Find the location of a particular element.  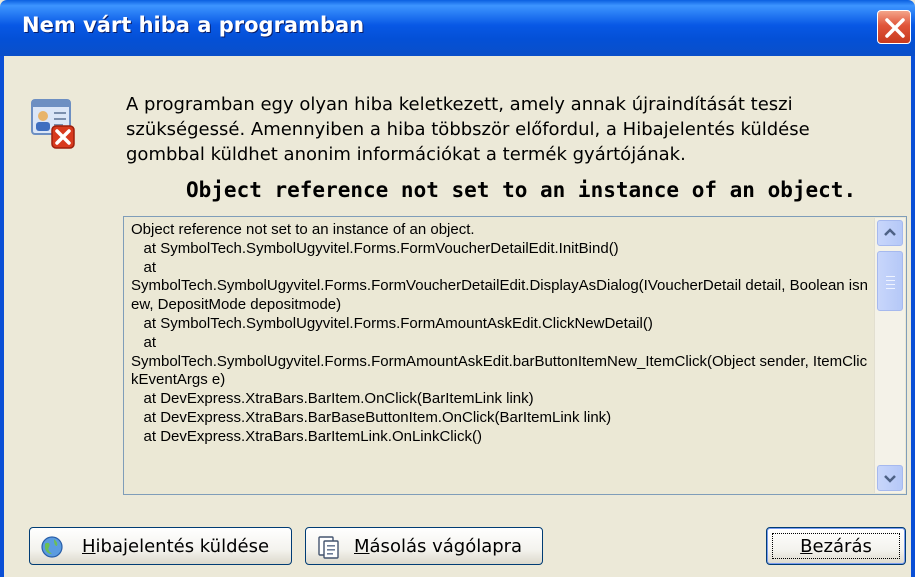

vertical-scrollbar is located at coordinates (889, 355).